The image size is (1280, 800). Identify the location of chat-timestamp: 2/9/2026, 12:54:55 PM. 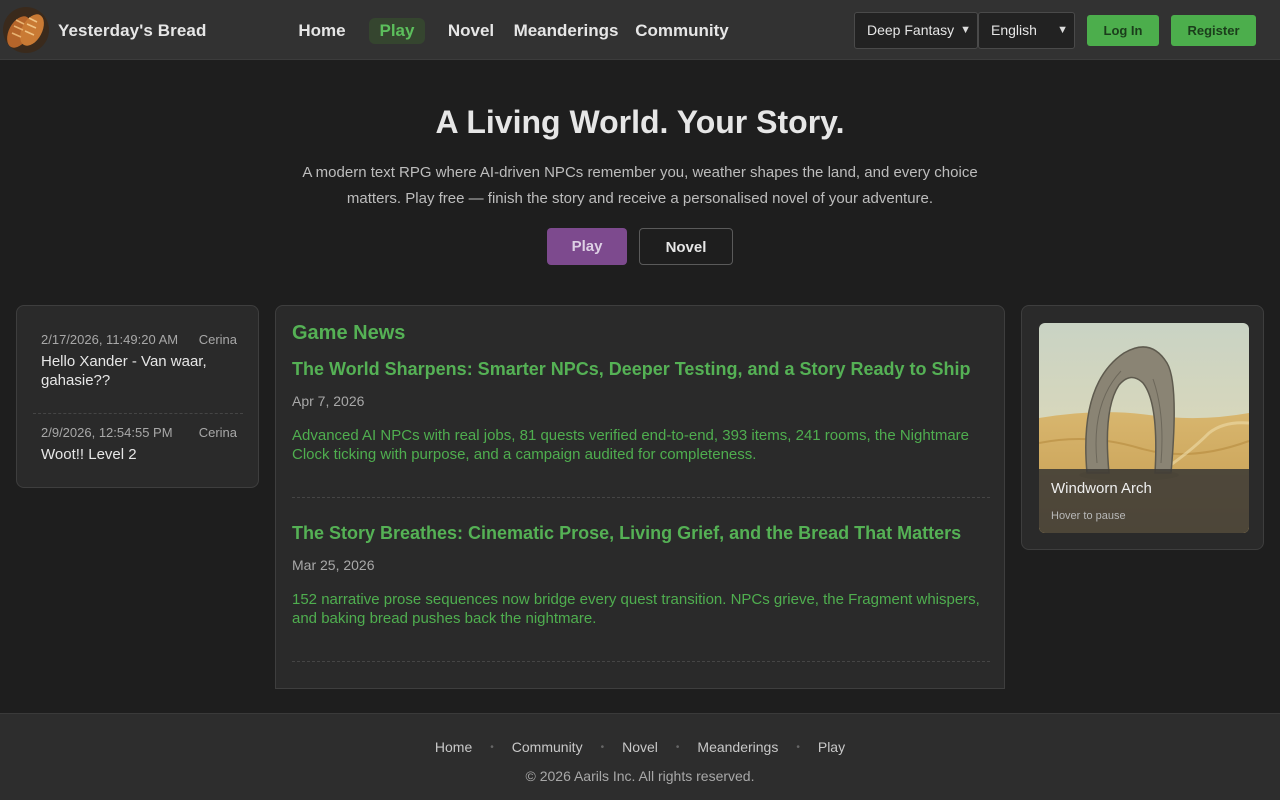
(107, 432).